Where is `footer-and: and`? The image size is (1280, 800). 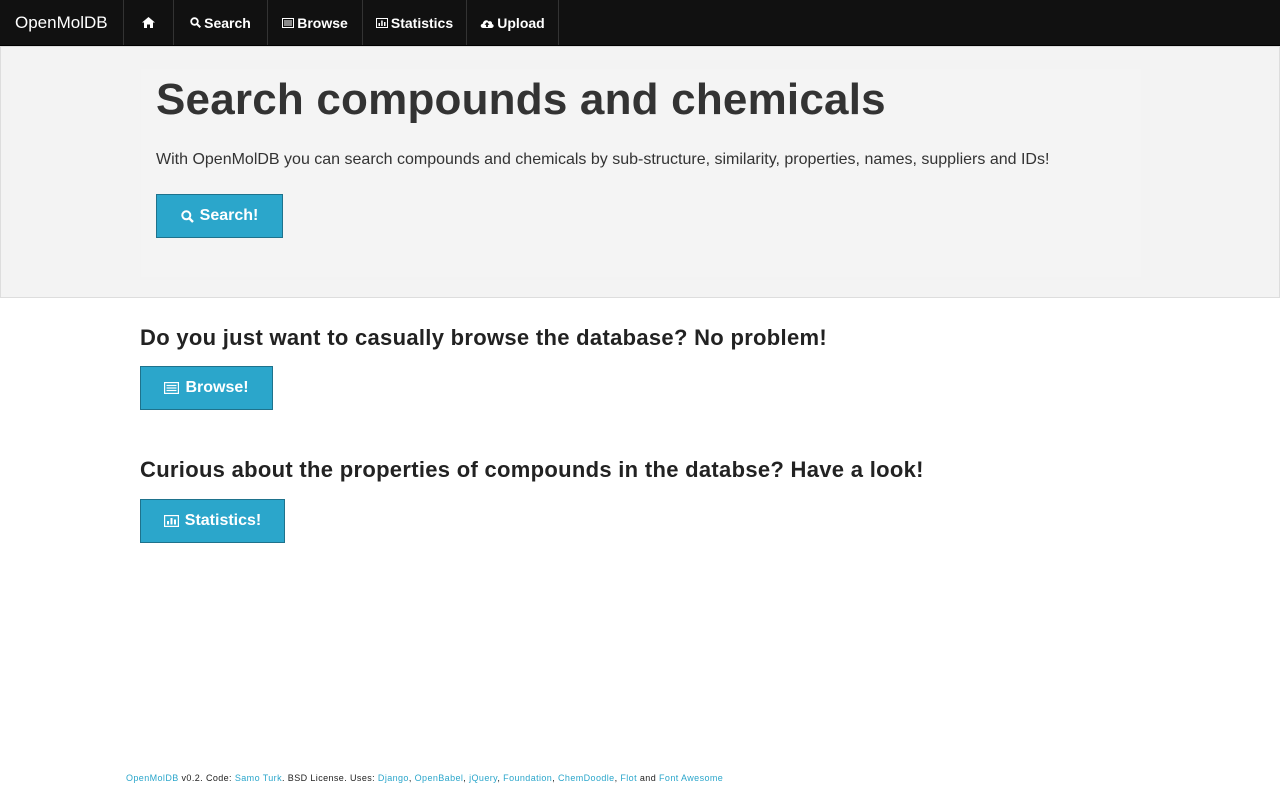
footer-and: and is located at coordinates (648, 778).